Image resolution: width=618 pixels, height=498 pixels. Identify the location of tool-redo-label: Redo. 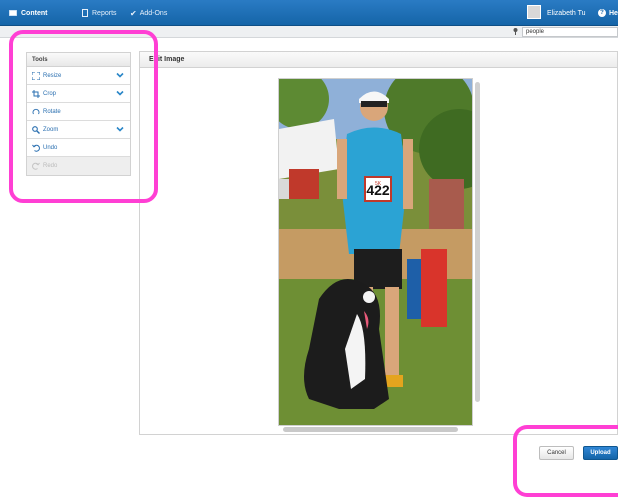
(50, 166).